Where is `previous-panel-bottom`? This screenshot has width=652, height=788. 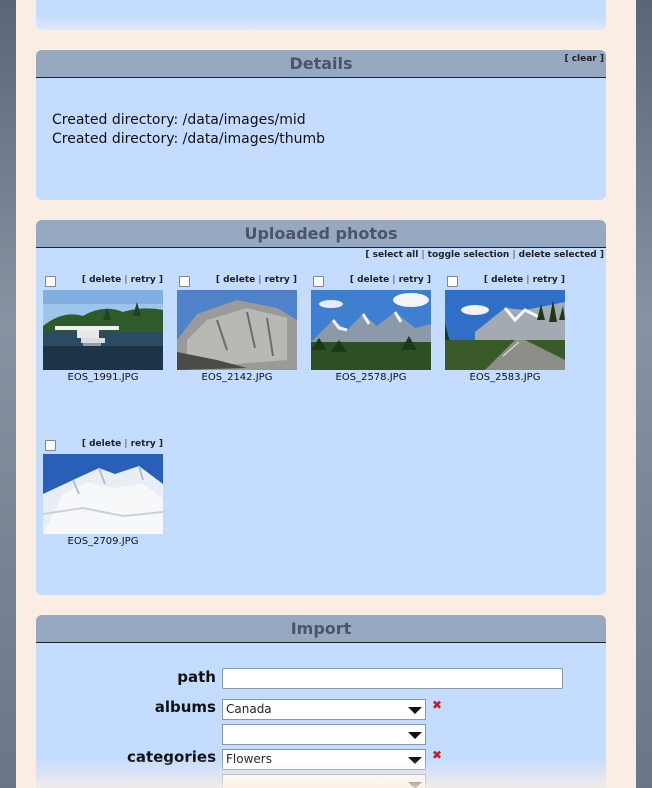 previous-panel-bottom is located at coordinates (321, 15).